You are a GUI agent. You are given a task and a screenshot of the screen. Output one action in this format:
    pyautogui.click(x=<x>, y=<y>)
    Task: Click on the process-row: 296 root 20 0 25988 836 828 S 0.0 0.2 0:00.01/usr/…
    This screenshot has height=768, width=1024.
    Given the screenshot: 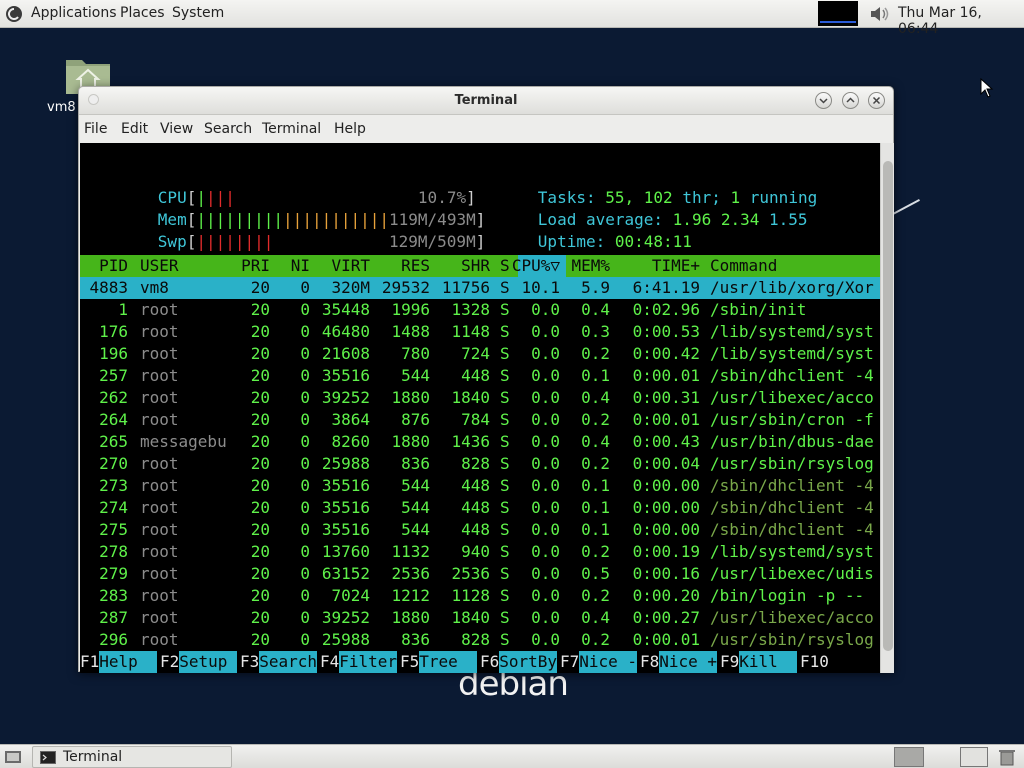 What is the action you would take?
    pyautogui.click(x=480, y=640)
    